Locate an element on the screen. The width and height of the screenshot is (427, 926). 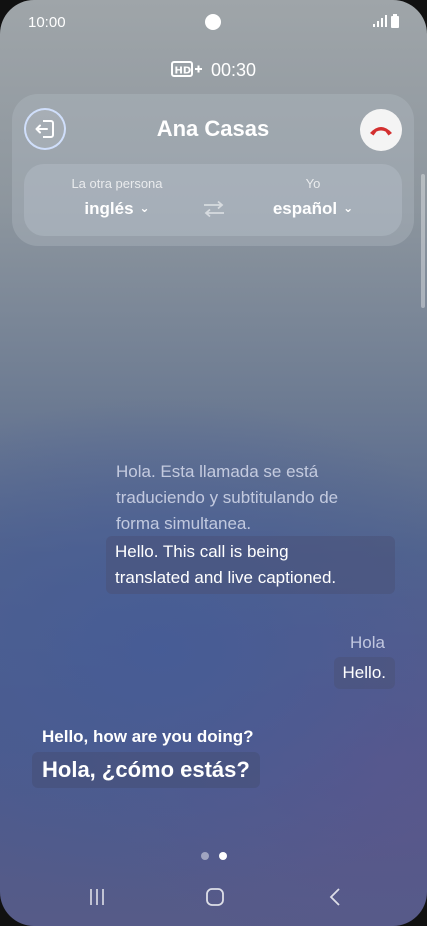
end-call-button is located at coordinates (381, 130).